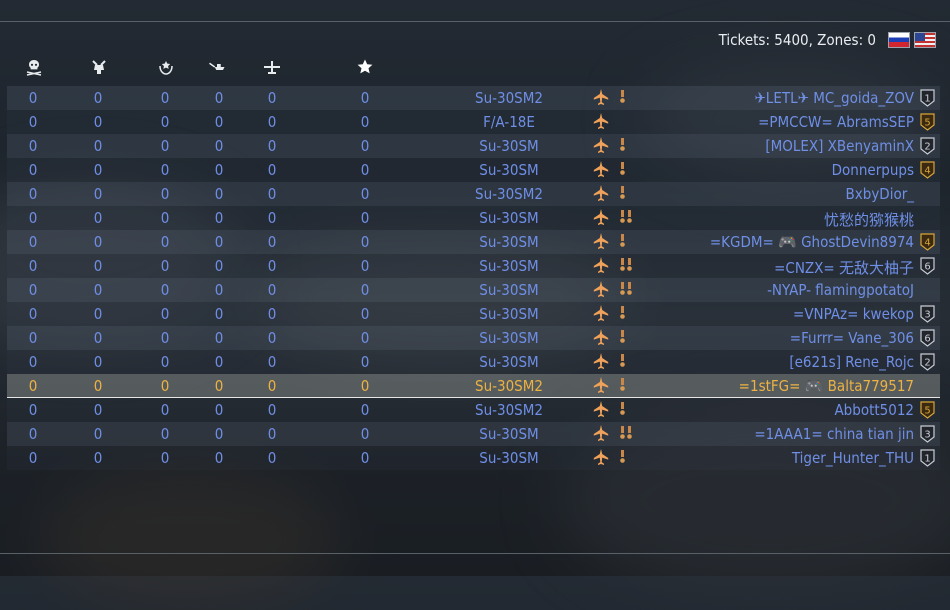 This screenshot has height=610, width=950. I want to click on player-name: Donnerpups, so click(873, 170).